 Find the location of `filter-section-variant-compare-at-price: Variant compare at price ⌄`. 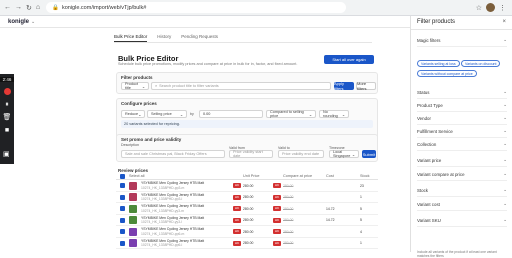

filter-section-variant-compare-at-price: Variant compare at price ⌄ is located at coordinates (462, 174).